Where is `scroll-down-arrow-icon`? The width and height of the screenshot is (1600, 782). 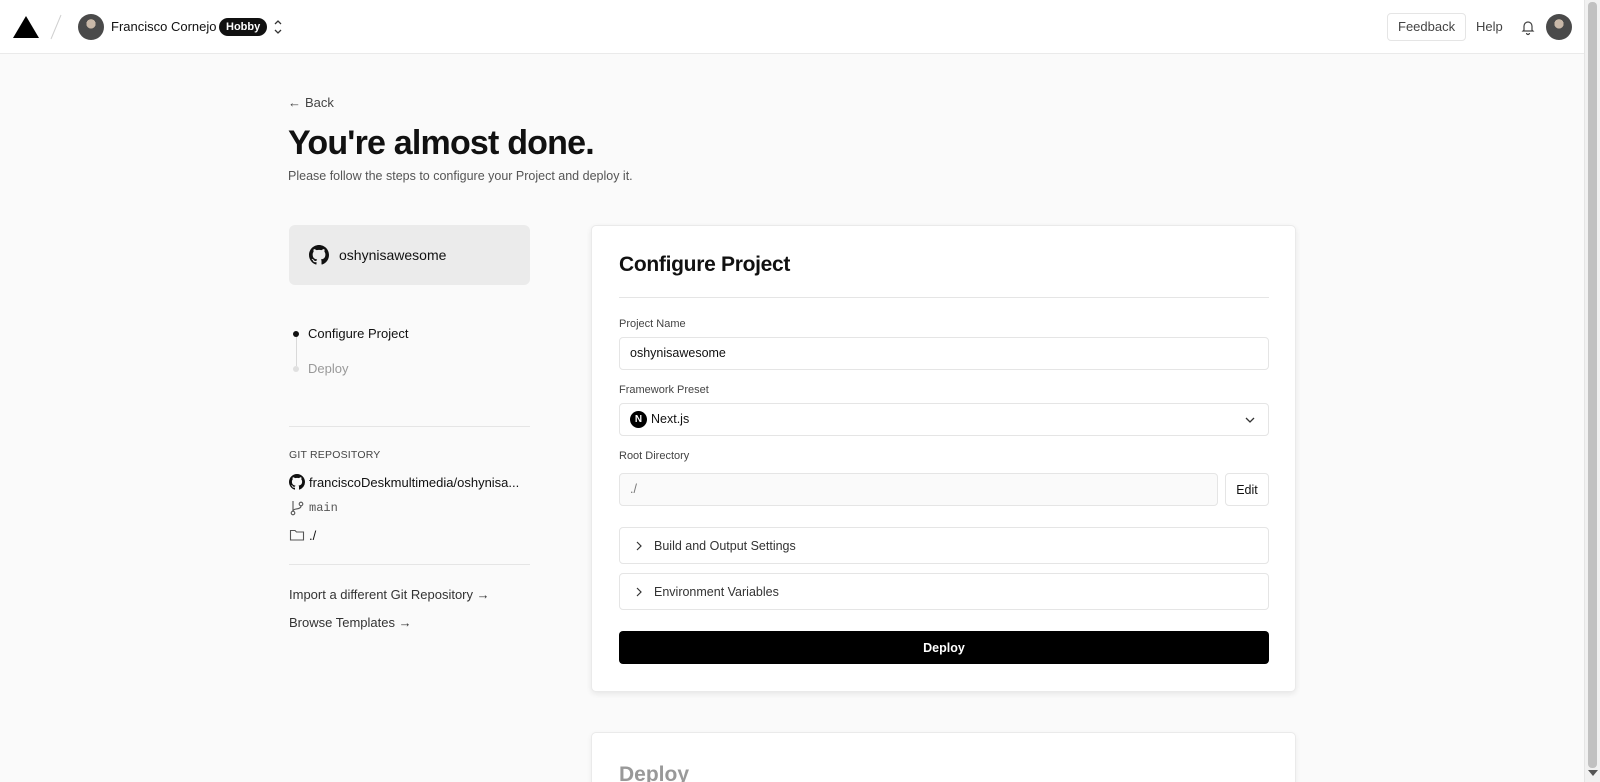 scroll-down-arrow-icon is located at coordinates (1593, 773).